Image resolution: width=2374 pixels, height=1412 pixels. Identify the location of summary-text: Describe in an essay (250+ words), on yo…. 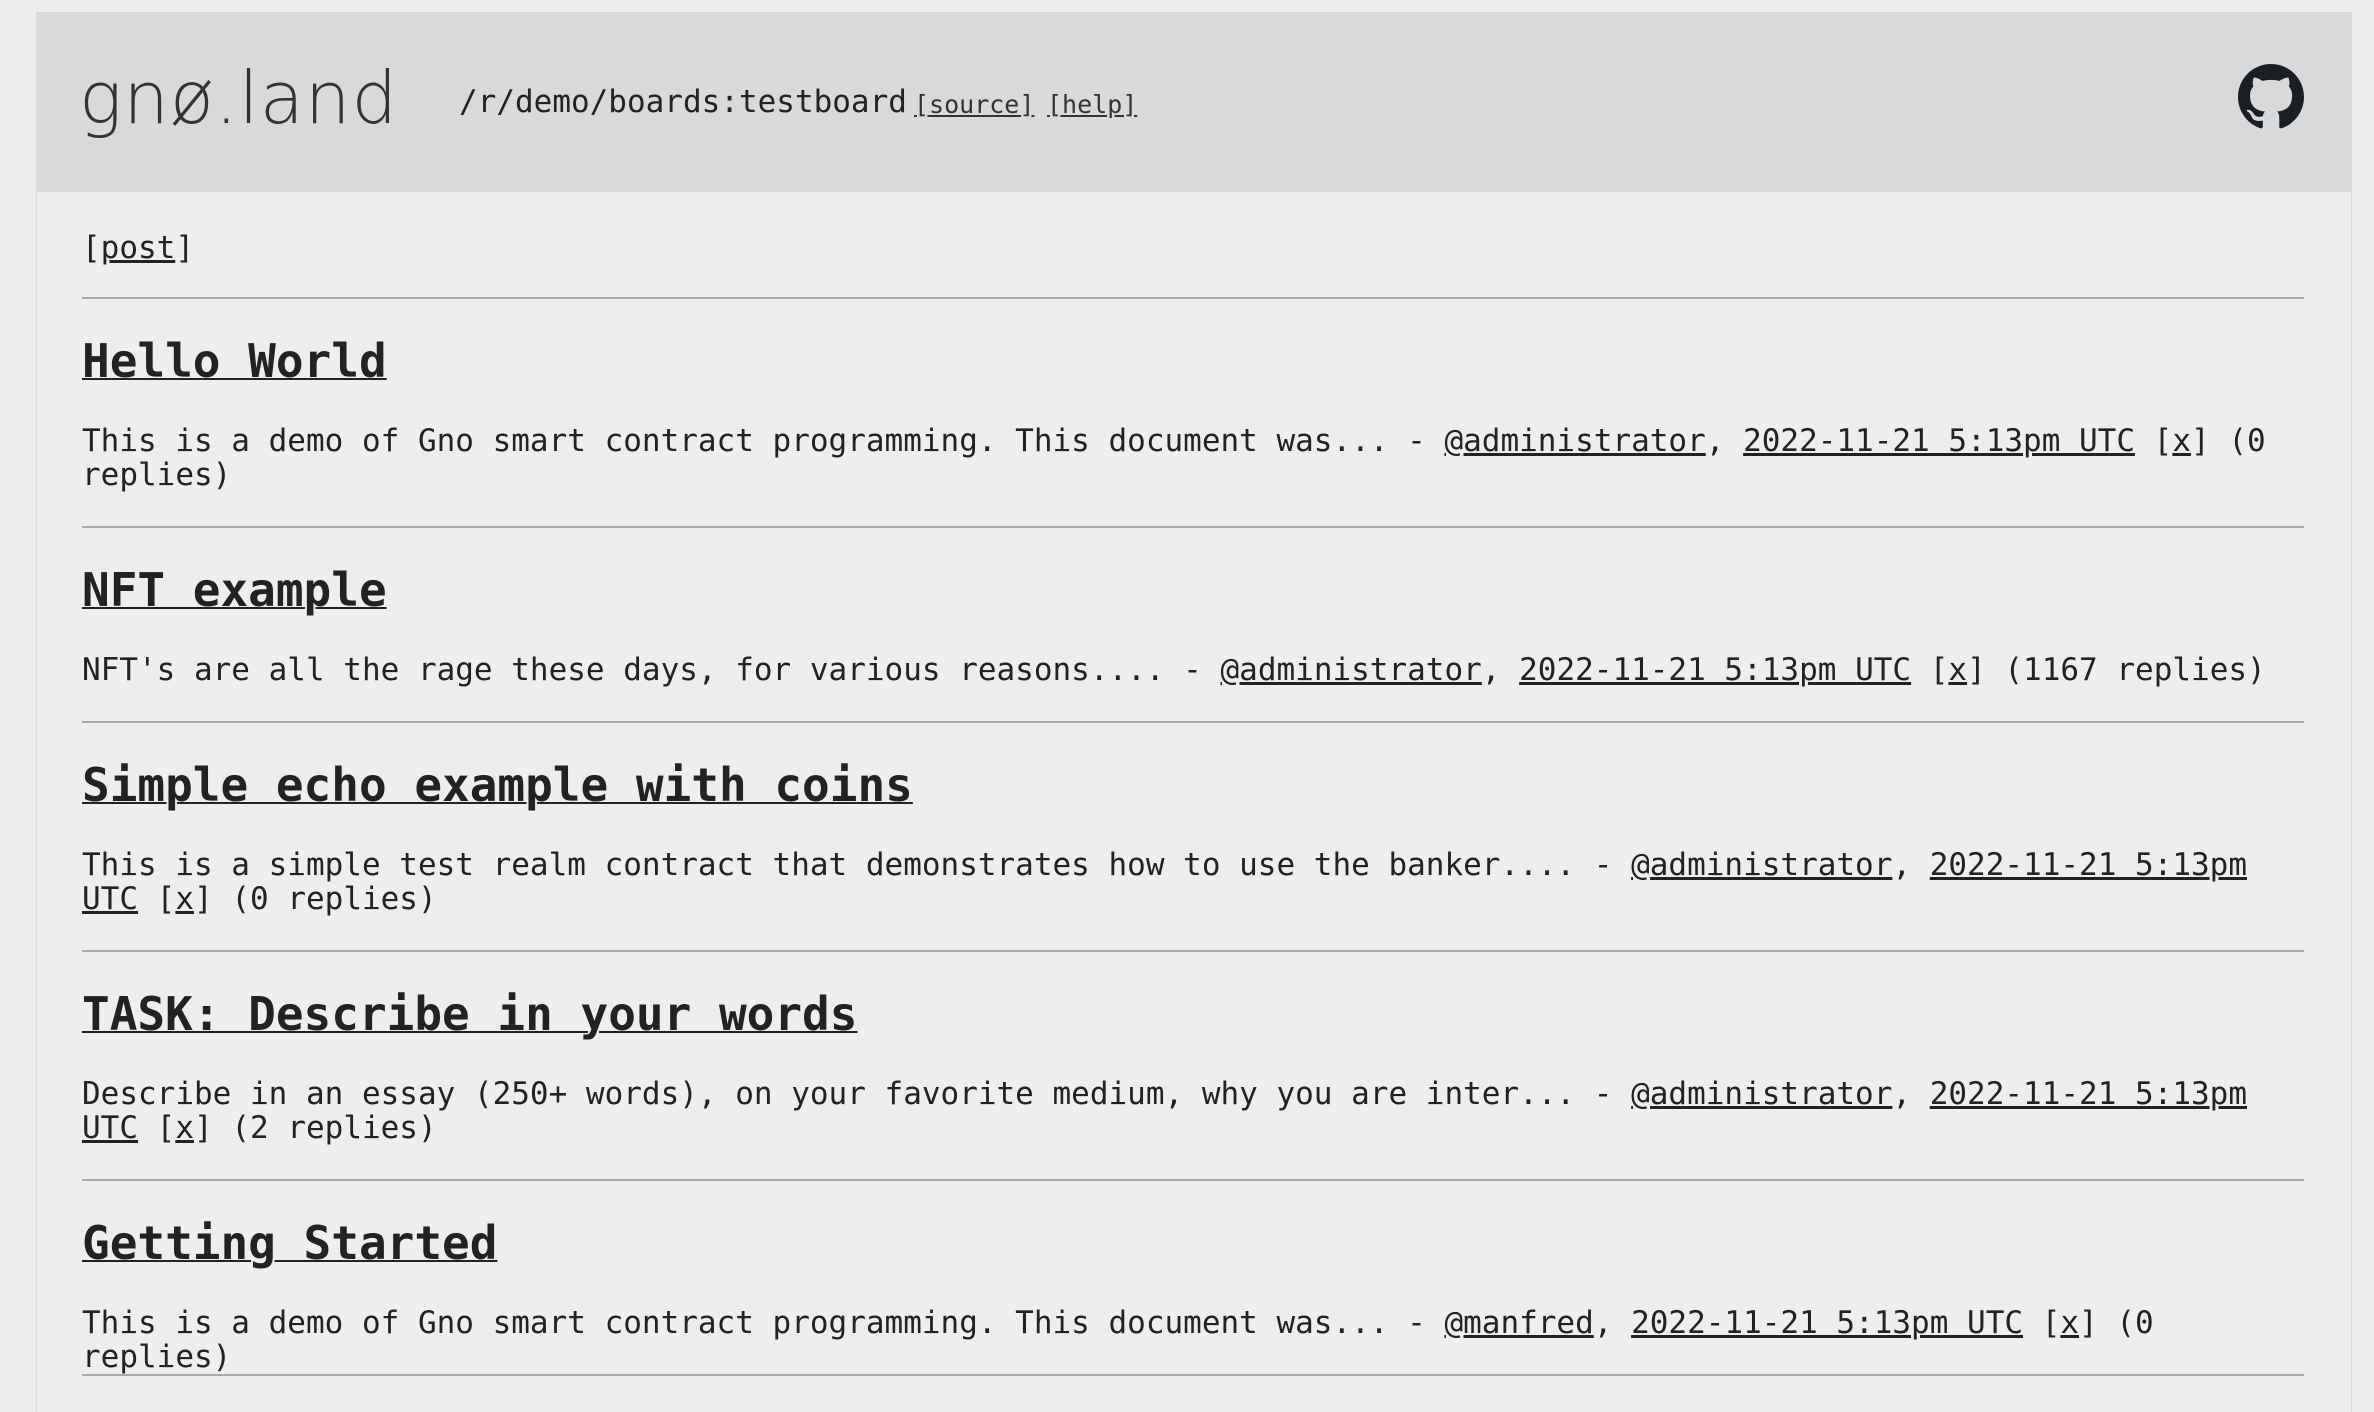
(829, 1094).